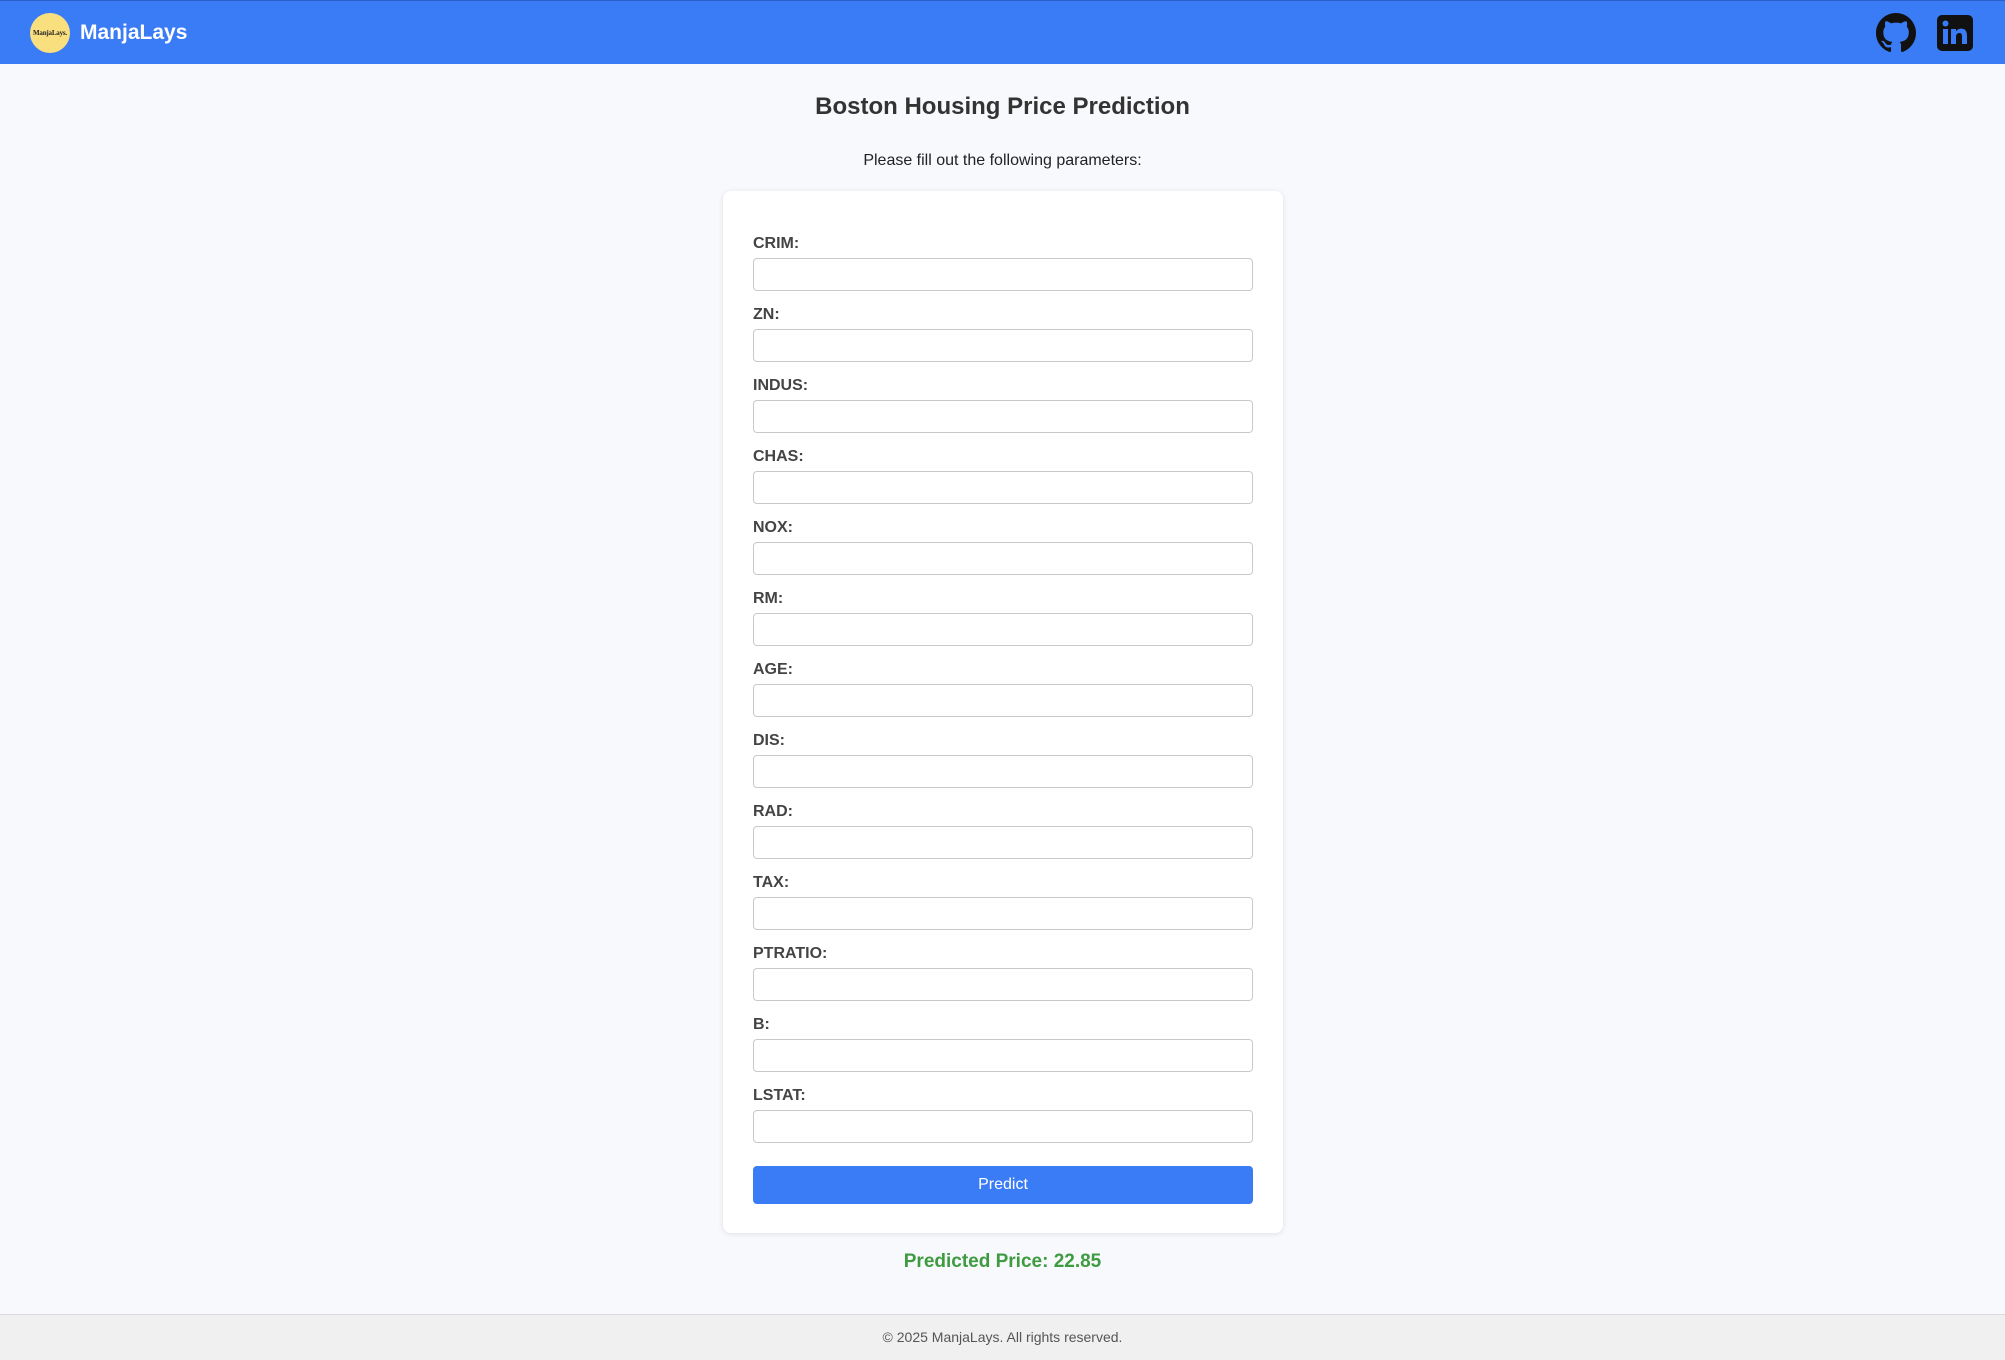 The image size is (2005, 1360). I want to click on indus-input, so click(1003, 416).